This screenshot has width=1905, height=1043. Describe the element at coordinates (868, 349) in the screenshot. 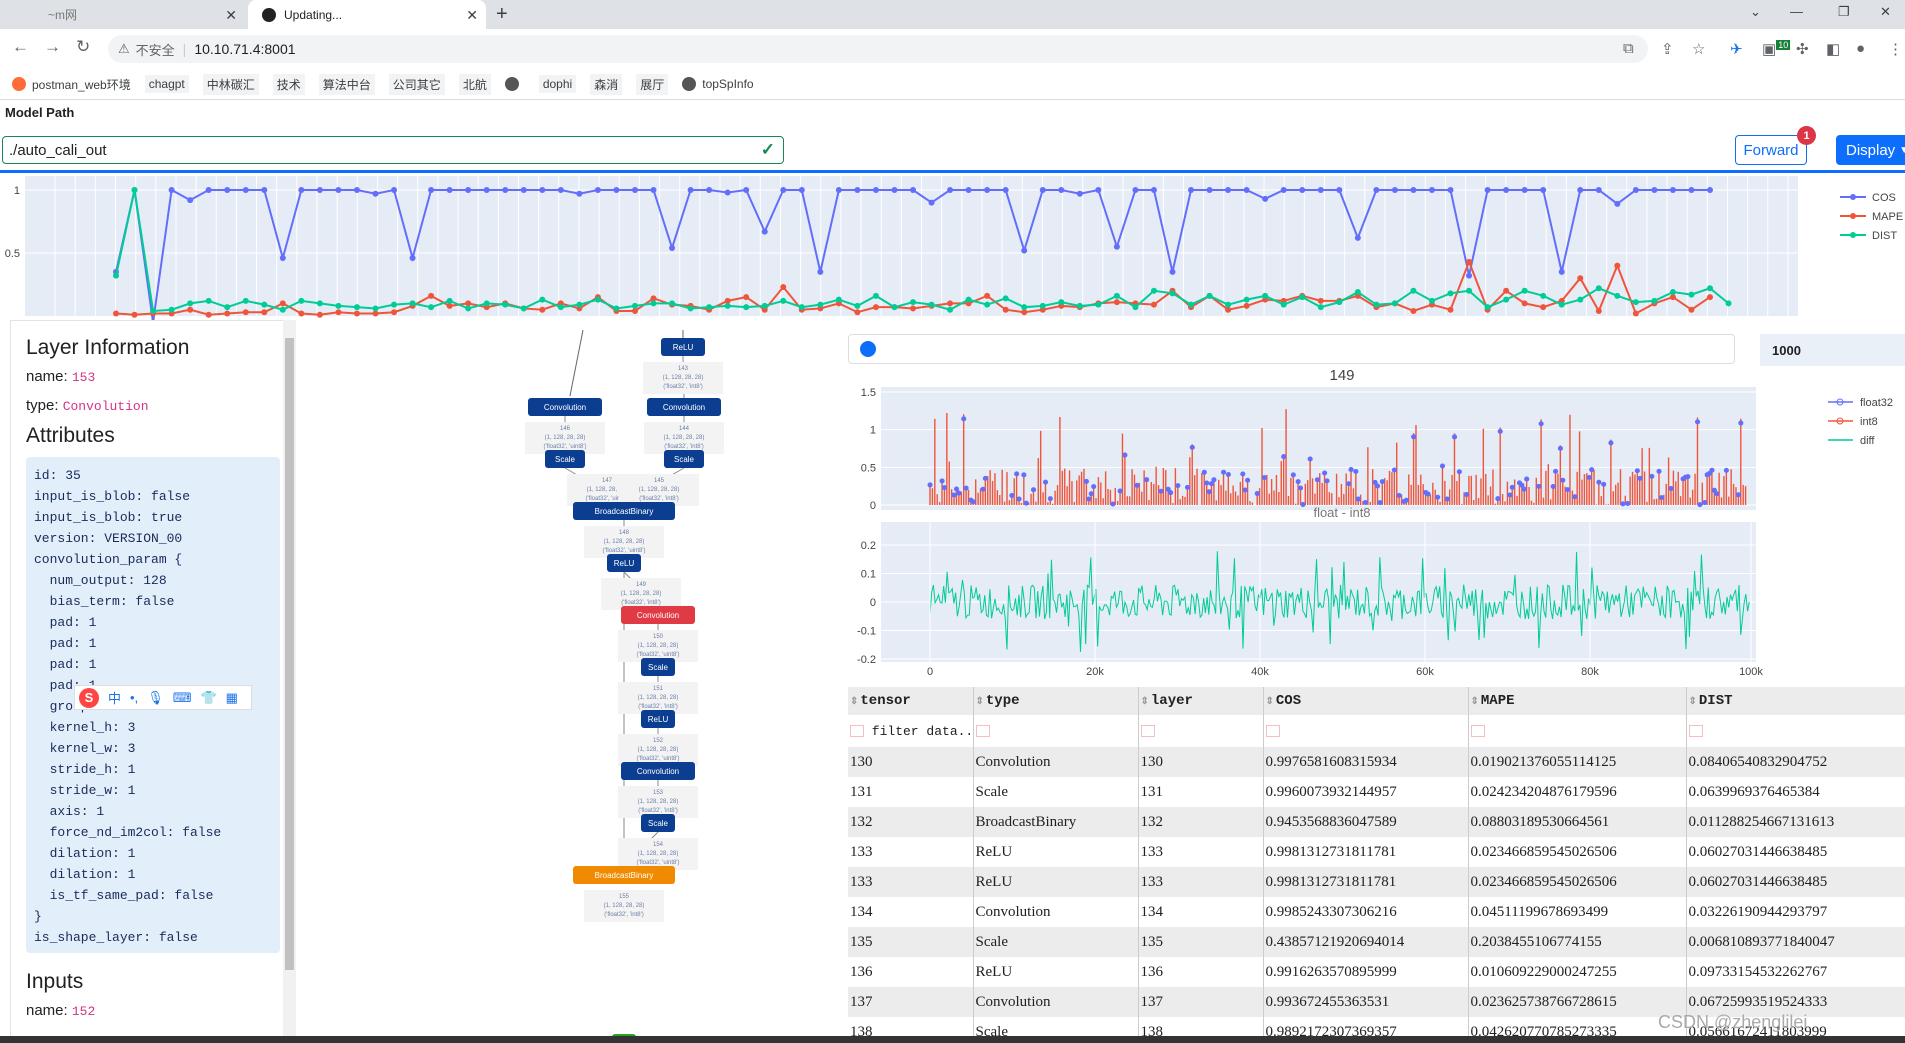

I see `slider-handle` at that location.